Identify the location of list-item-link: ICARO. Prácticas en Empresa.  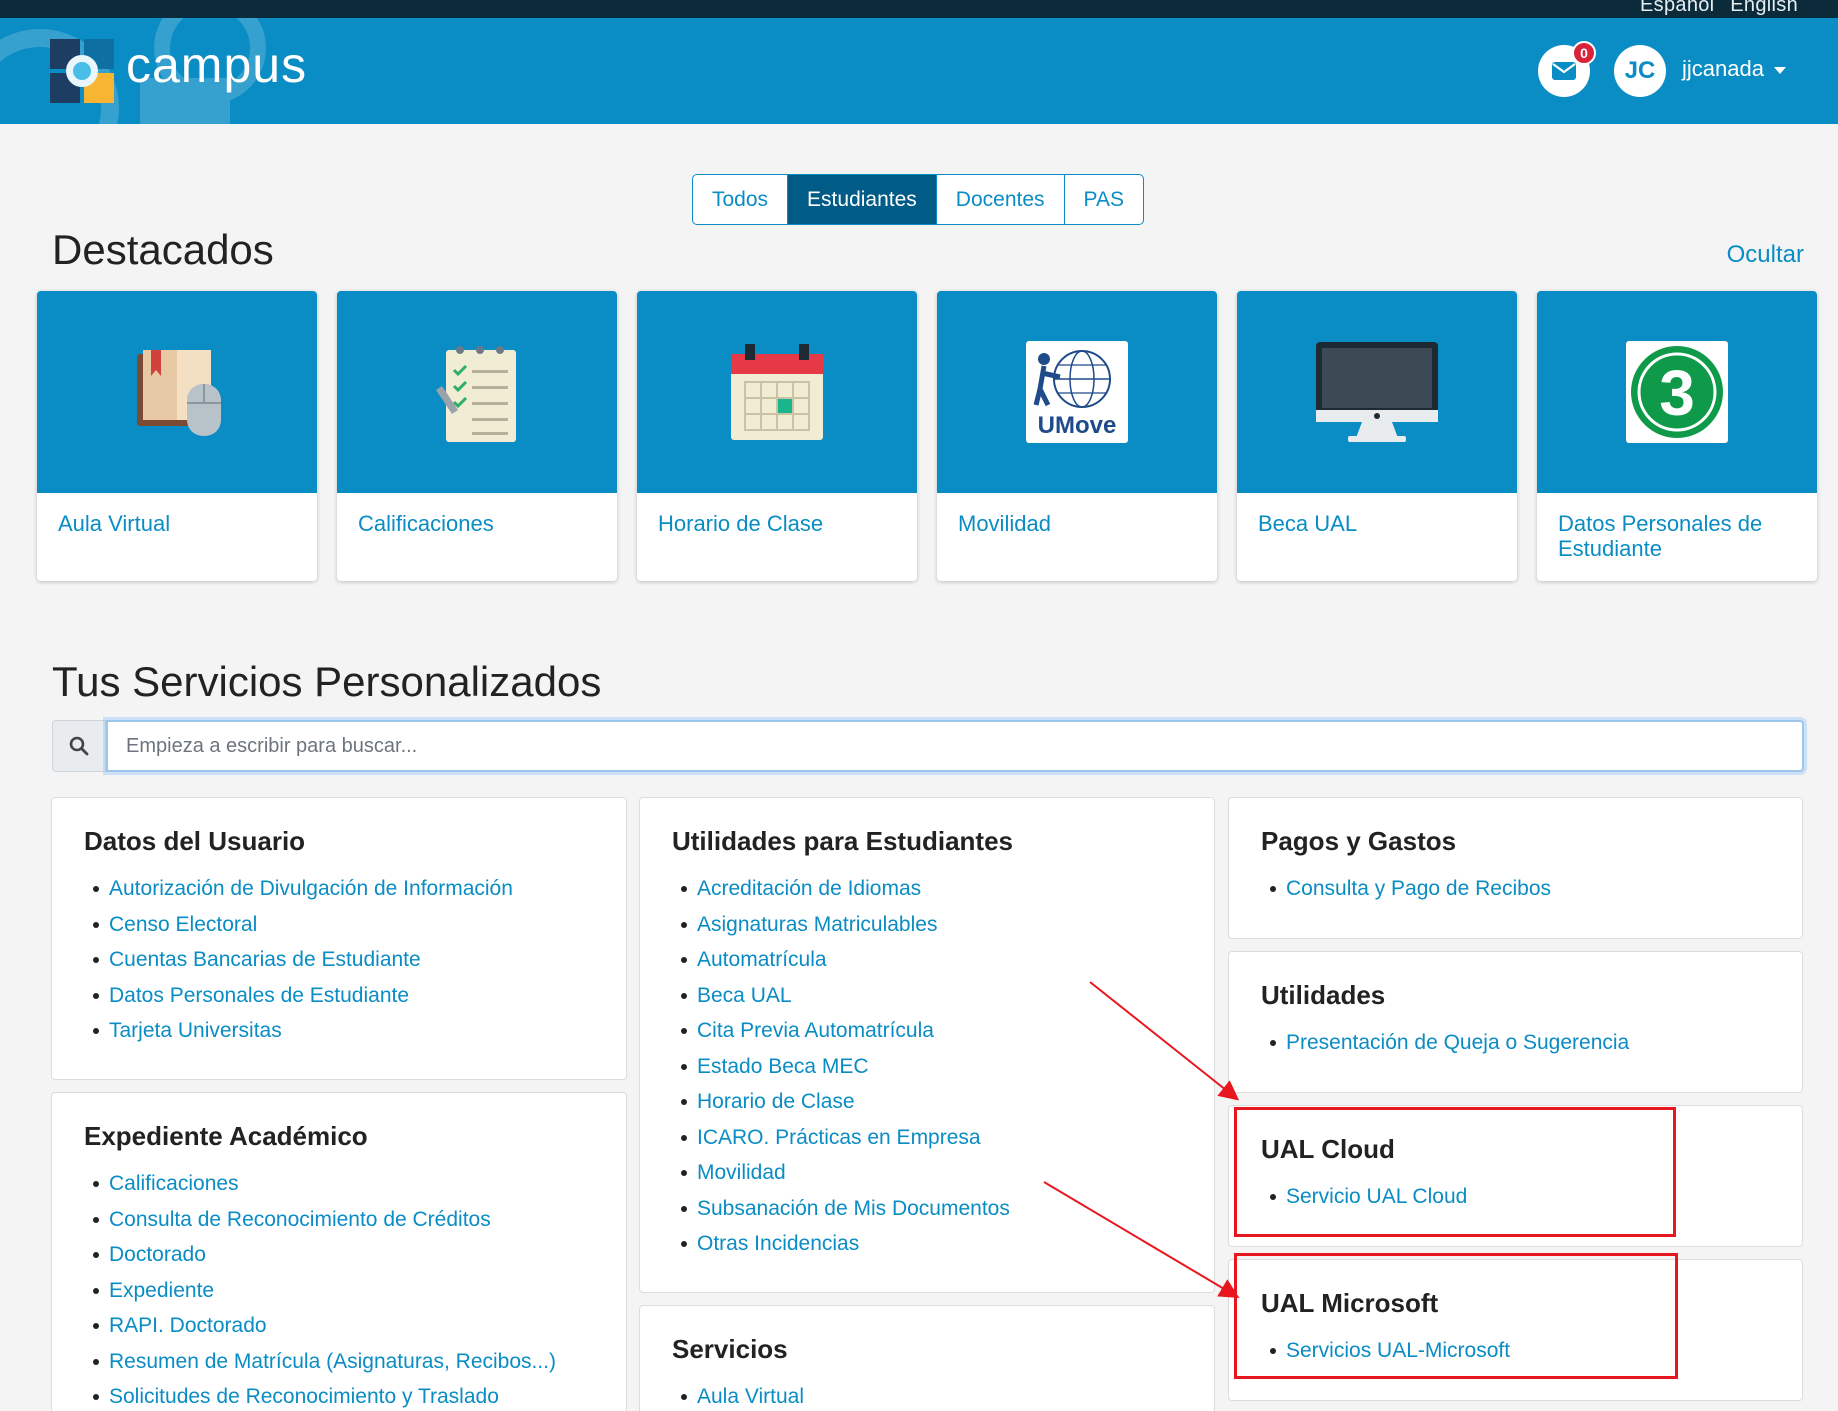
(927, 1138).